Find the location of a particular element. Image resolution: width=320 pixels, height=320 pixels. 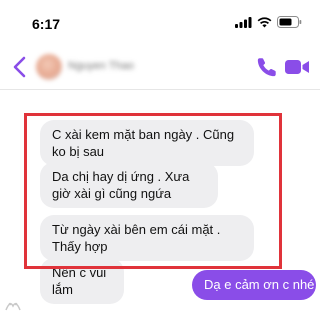

cellular-signal-icon is located at coordinates (243, 22).